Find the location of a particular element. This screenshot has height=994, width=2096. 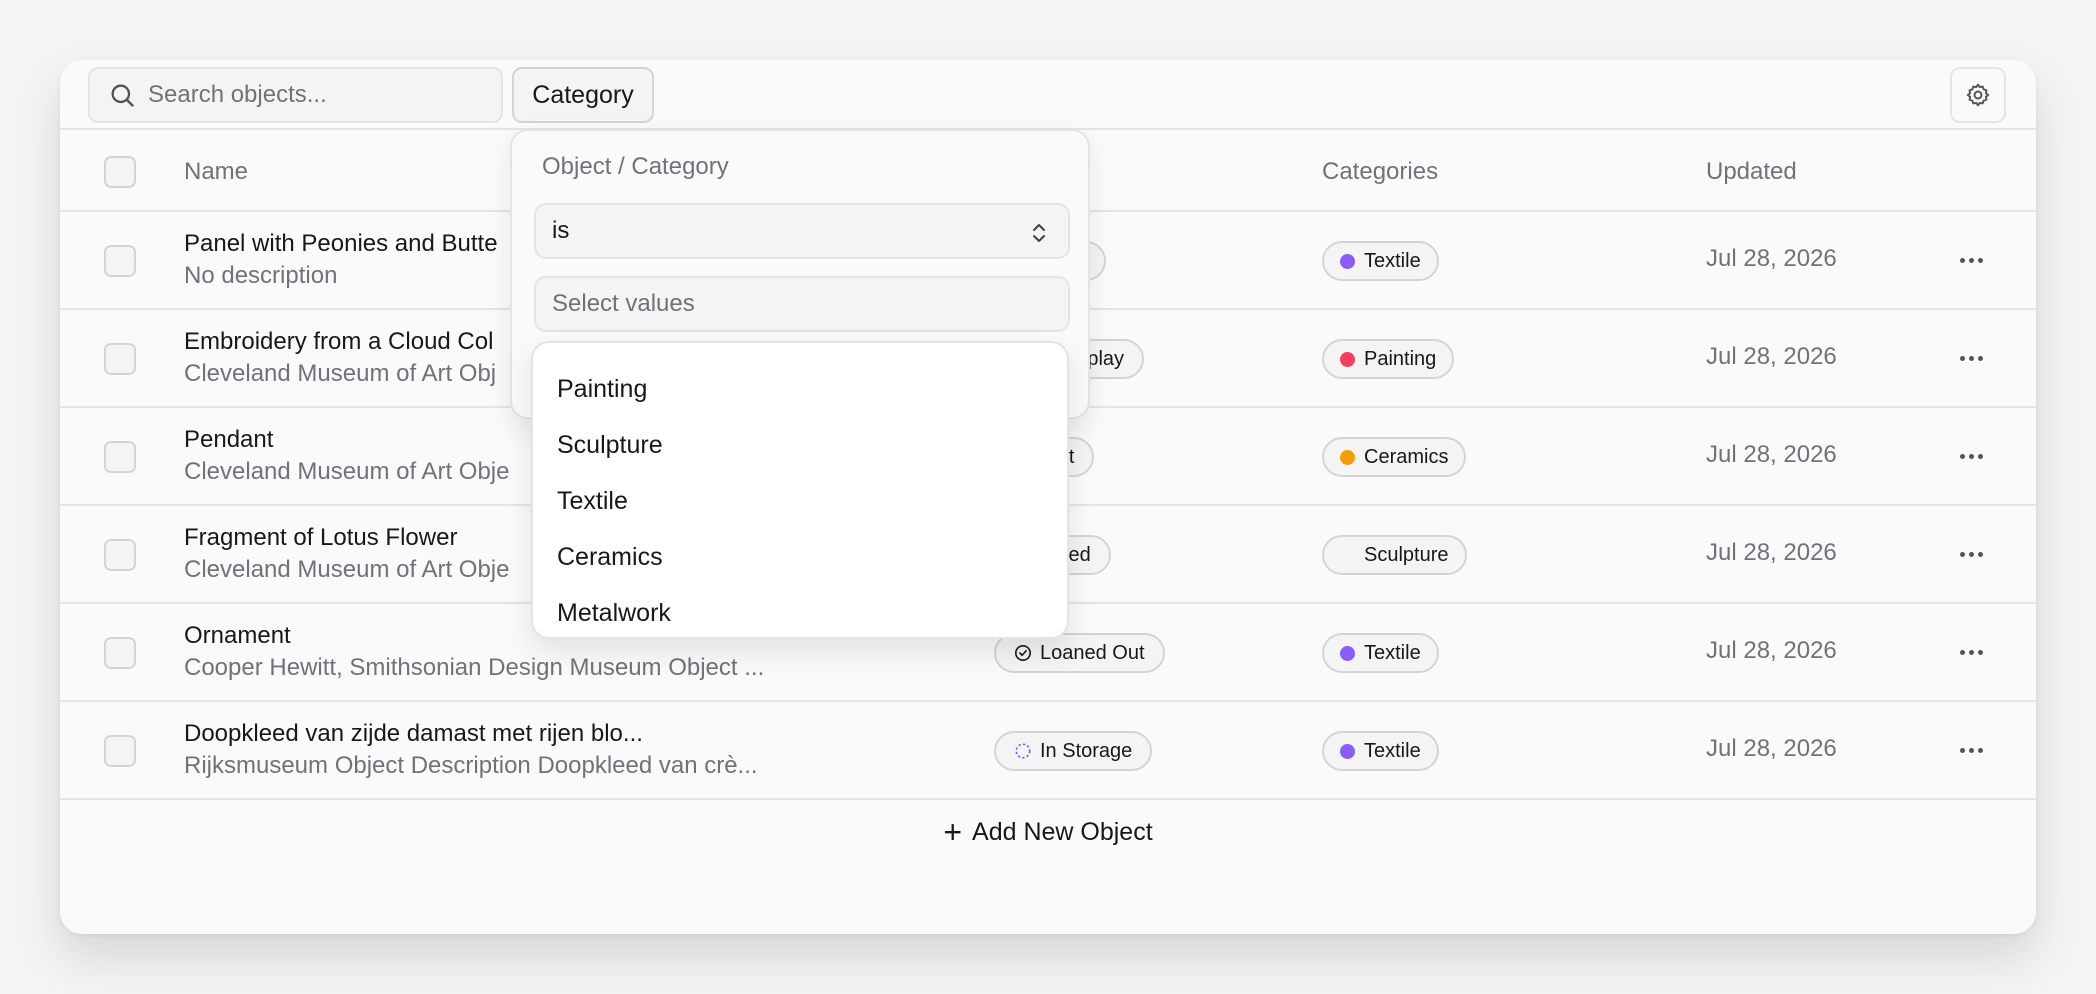

search-input is located at coordinates (308, 95).